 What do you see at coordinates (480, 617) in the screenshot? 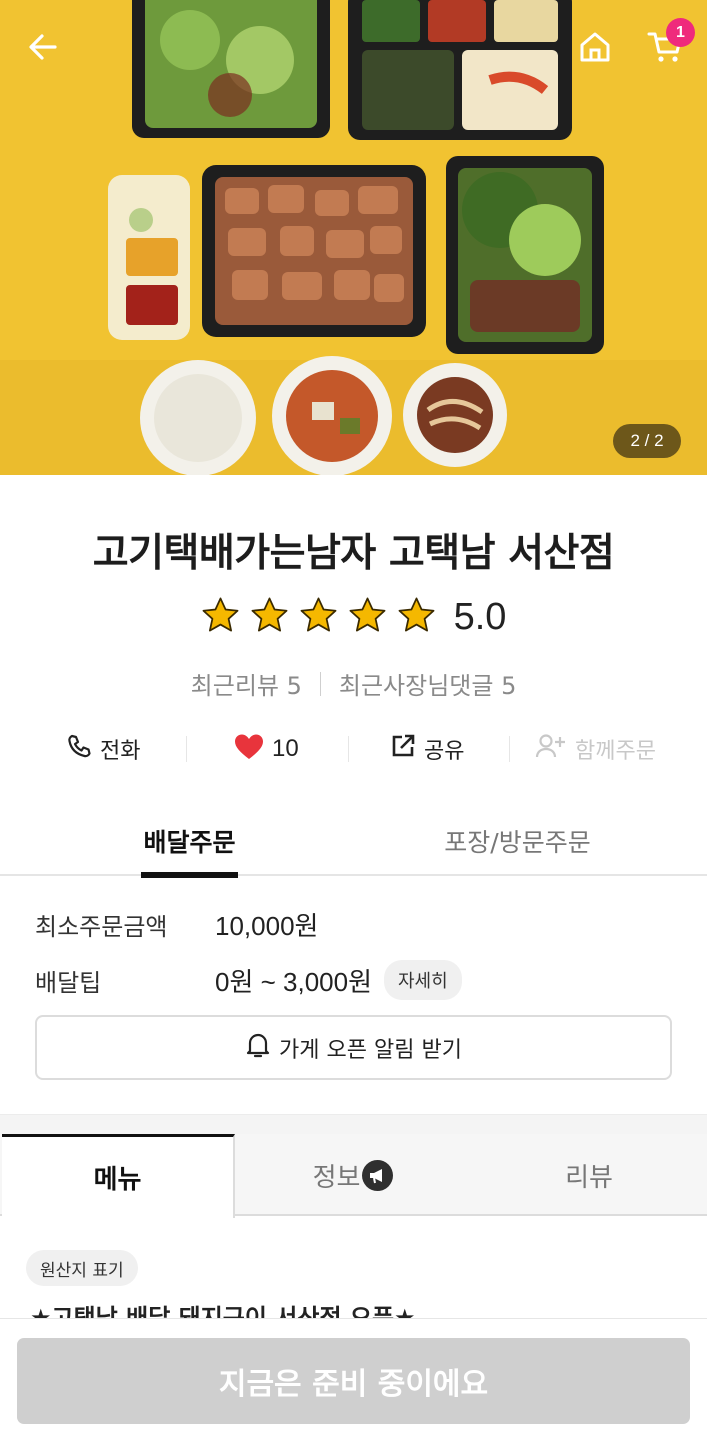
I see `rating-value: 5.0` at bounding box center [480, 617].